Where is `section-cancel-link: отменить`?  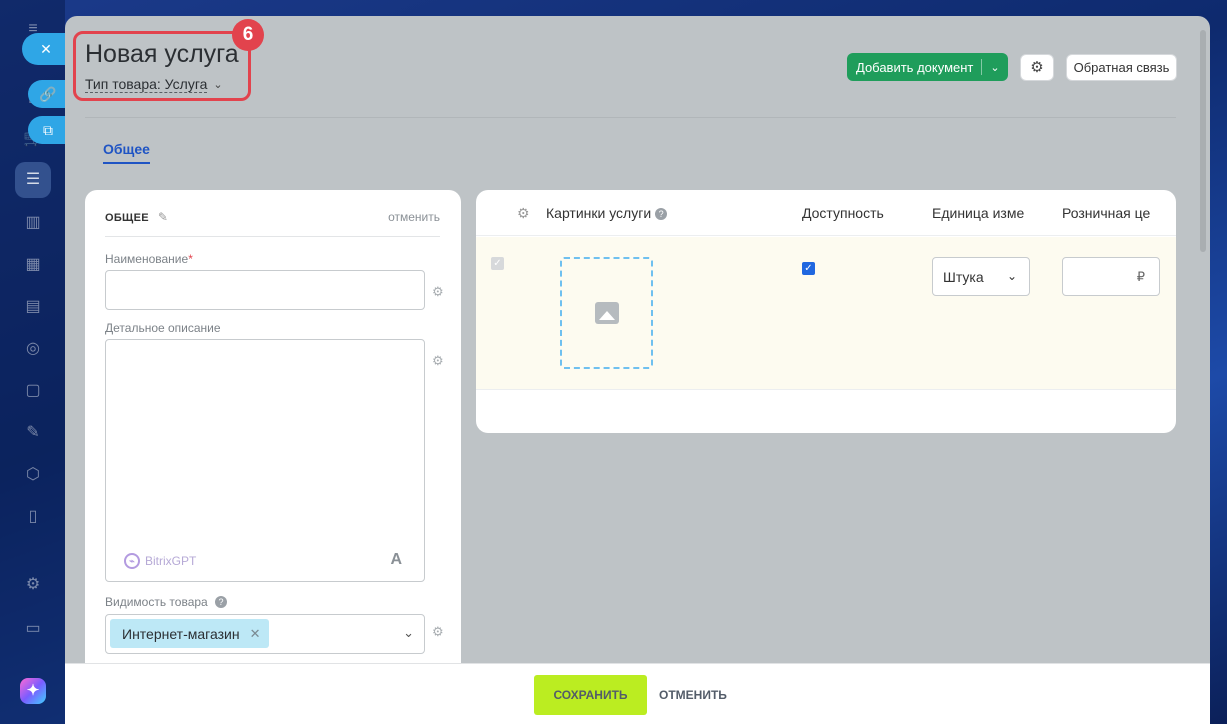
section-cancel-link: отменить is located at coordinates (414, 223).